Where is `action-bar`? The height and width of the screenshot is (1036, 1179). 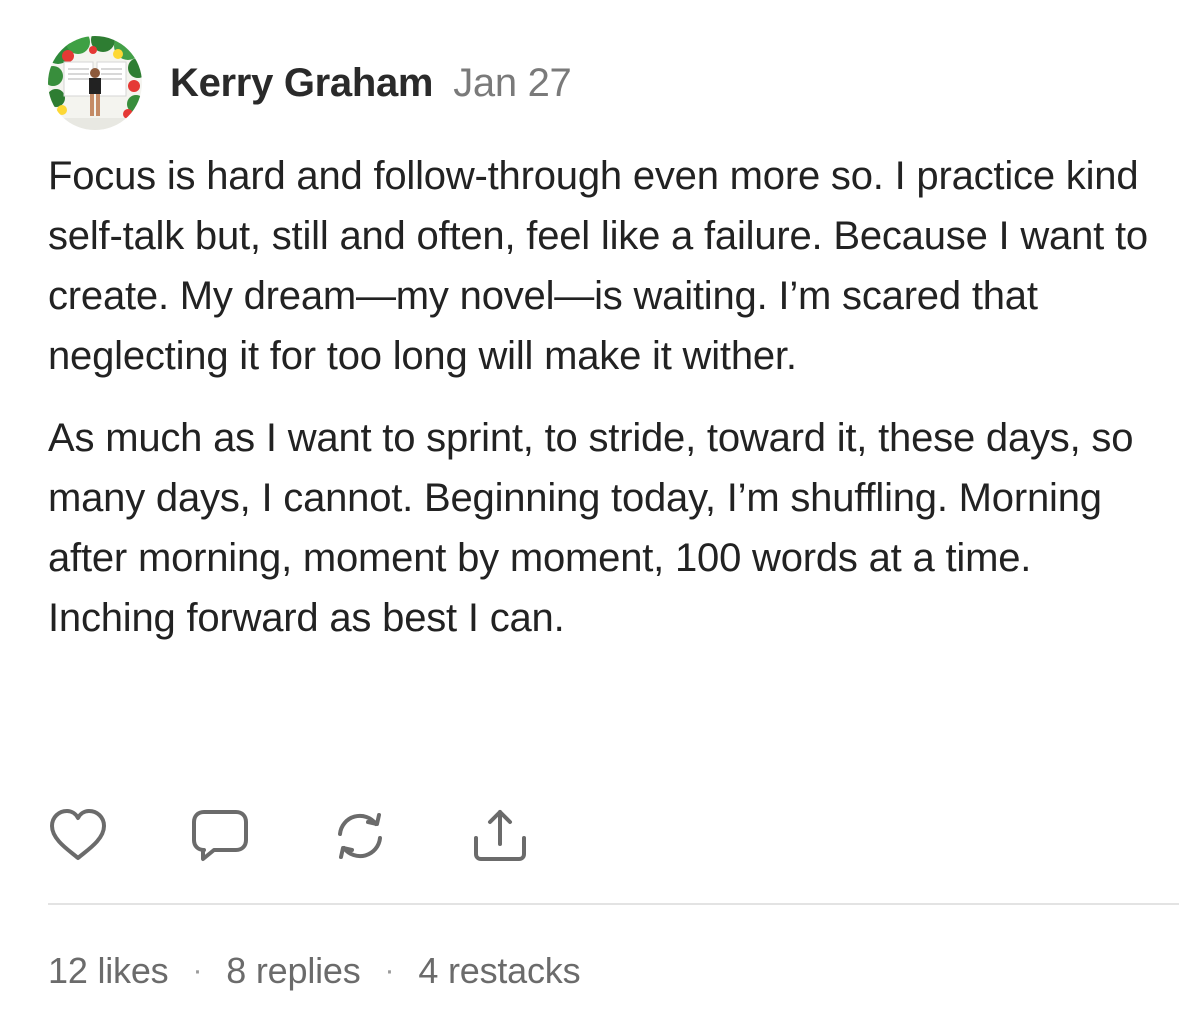 action-bar is located at coordinates (289, 836).